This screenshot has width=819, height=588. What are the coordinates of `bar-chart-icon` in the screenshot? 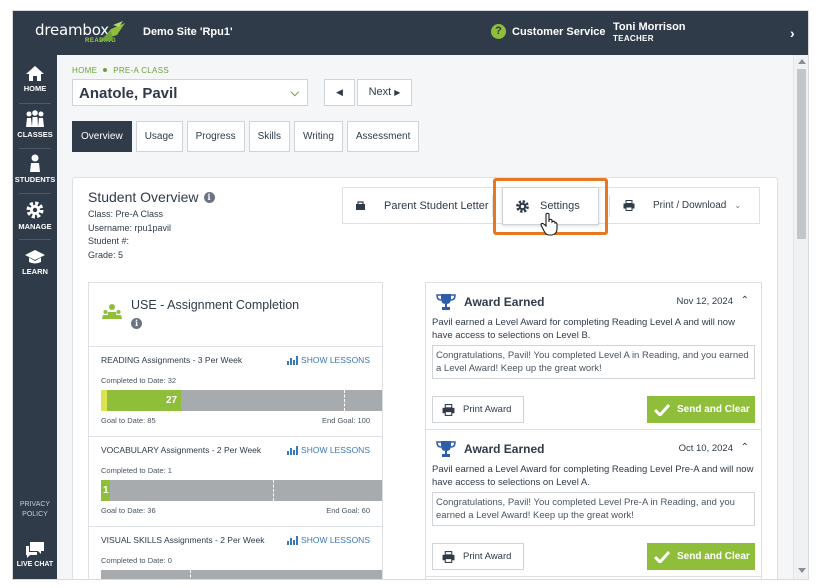 It's located at (293, 450).